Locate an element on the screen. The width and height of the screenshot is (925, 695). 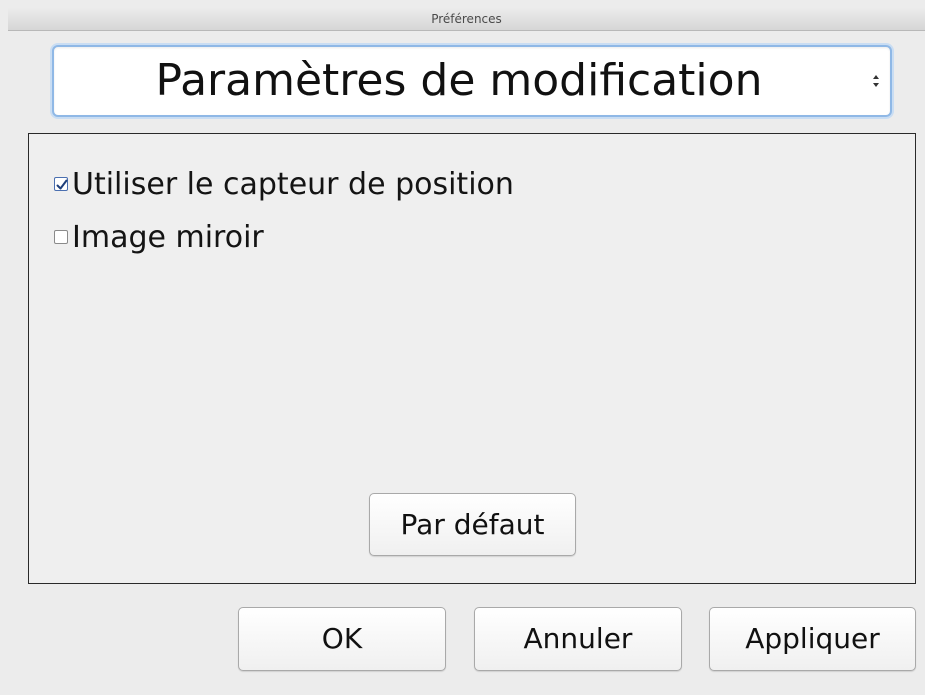
window-title: Préférences is located at coordinates (466, 19).